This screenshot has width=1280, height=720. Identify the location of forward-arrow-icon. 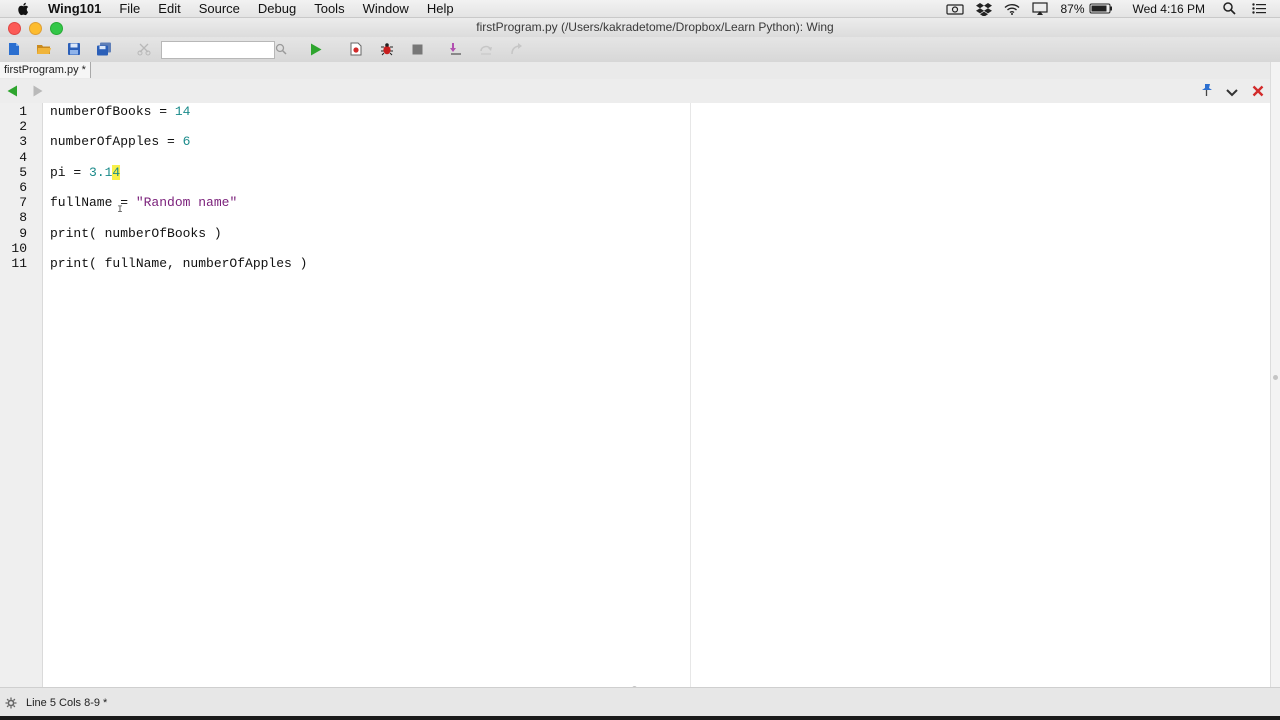
(38, 93).